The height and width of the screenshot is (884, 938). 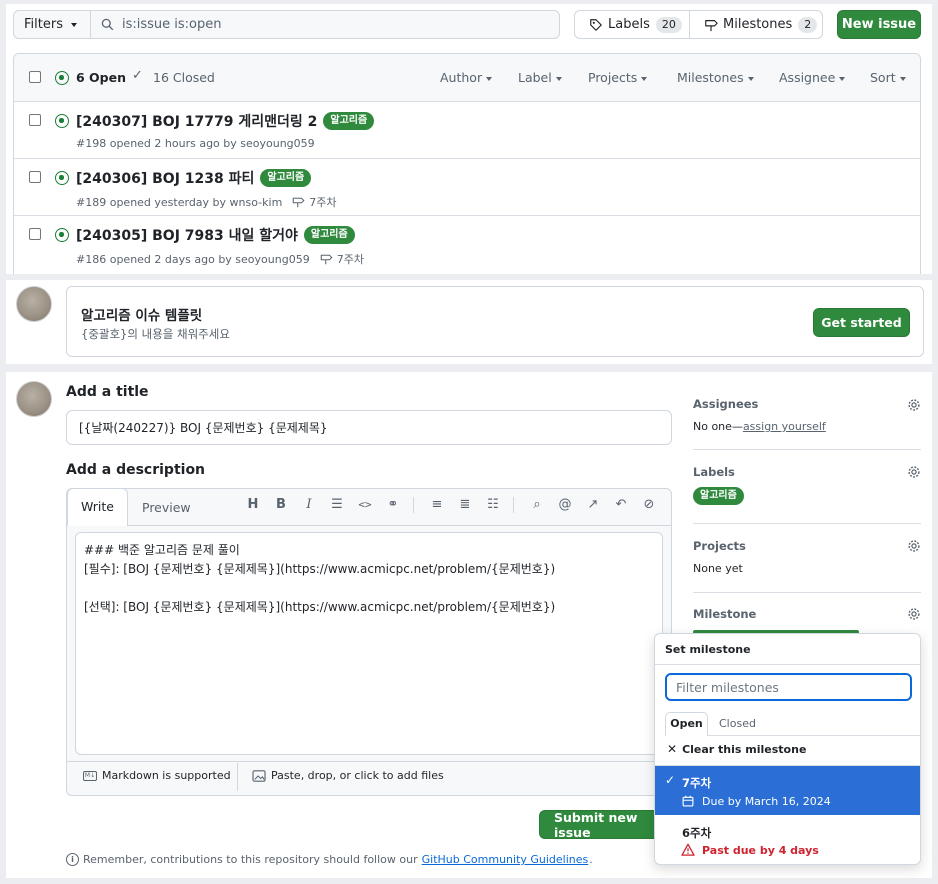 I want to click on calendar-icon, so click(x=688, y=801).